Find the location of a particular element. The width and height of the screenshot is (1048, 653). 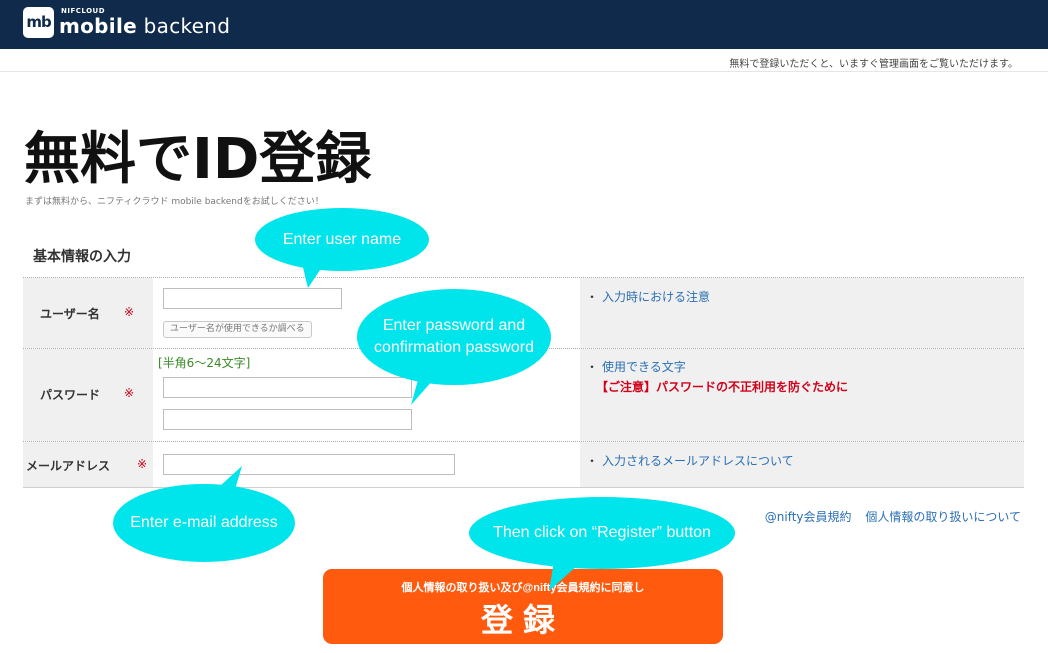

notice-text: 無料で登録いただくと、いますぐ管理画面をご覧いただけます。 is located at coordinates (873, 64).